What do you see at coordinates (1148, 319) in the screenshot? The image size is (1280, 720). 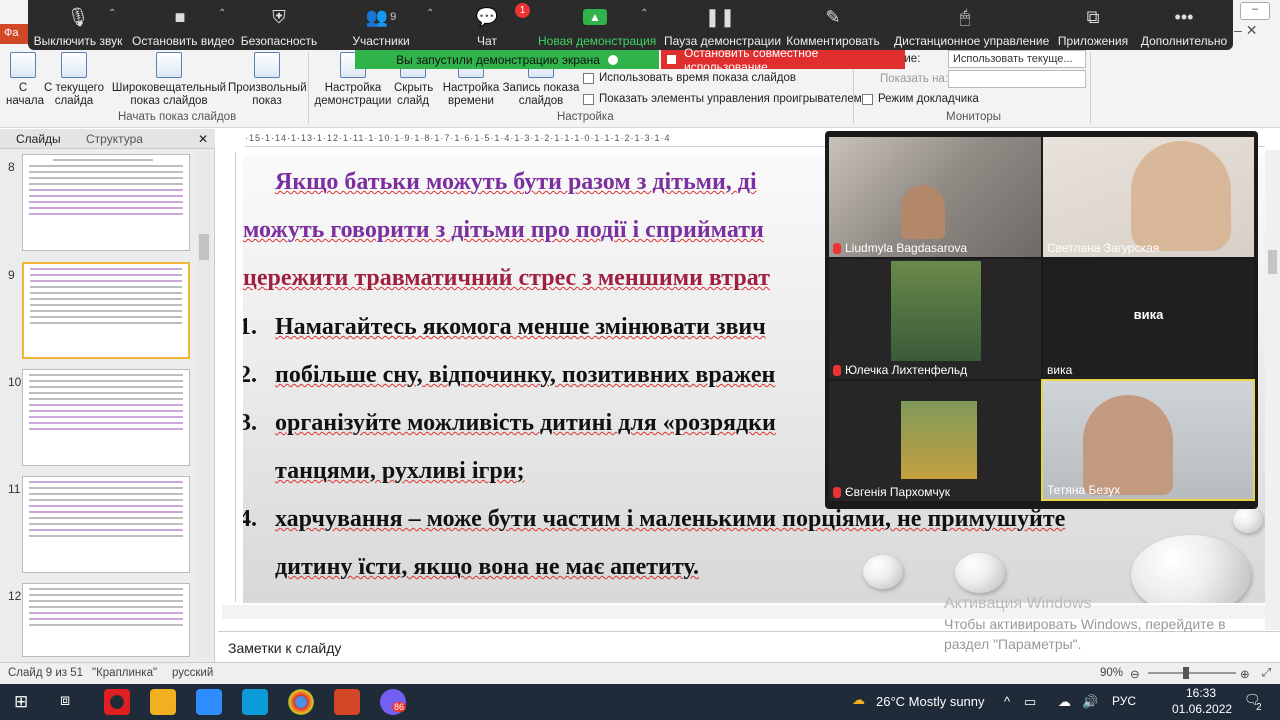 I see `participant-video-tile: вика вика` at bounding box center [1148, 319].